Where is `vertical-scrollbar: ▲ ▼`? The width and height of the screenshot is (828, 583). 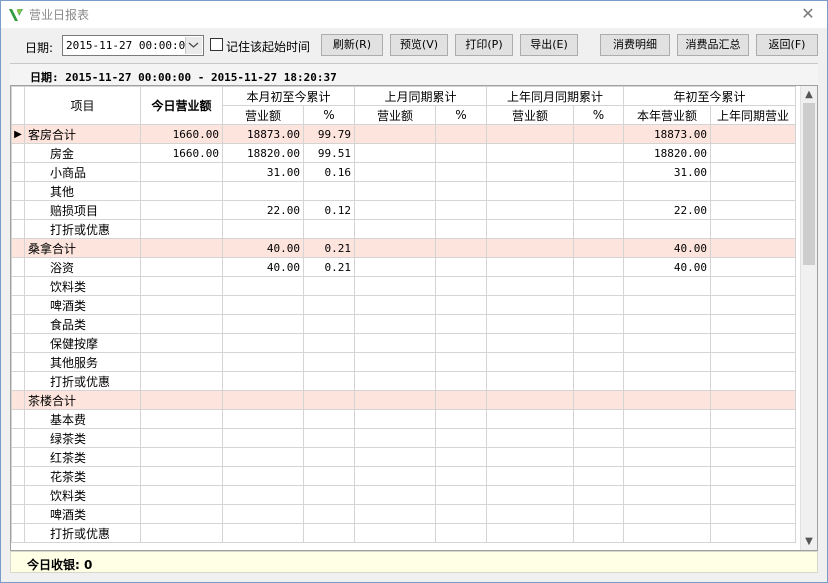
vertical-scrollbar: ▲ ▼ is located at coordinates (808, 318).